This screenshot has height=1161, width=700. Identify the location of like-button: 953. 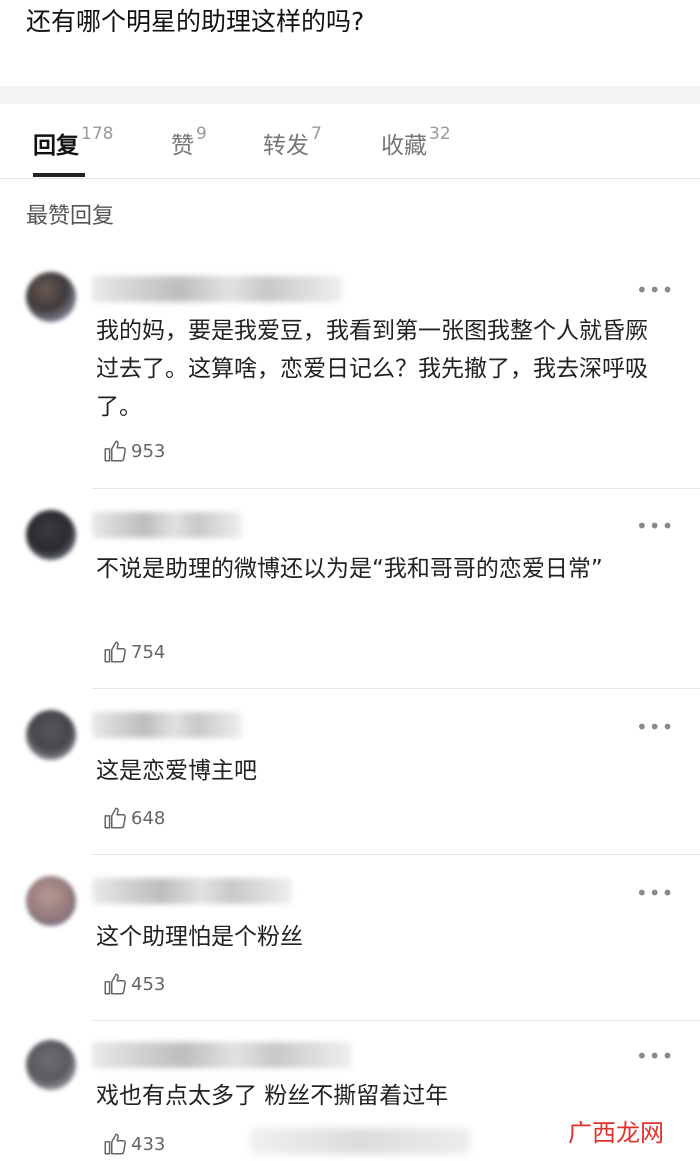
(133, 451).